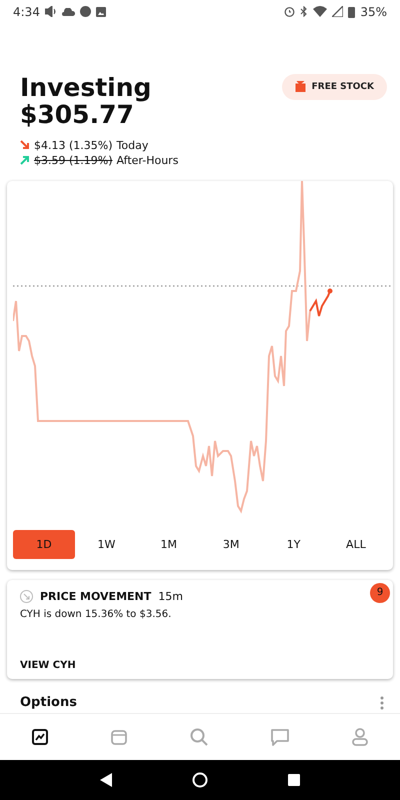  I want to click on overview-icon, so click(294, 780).